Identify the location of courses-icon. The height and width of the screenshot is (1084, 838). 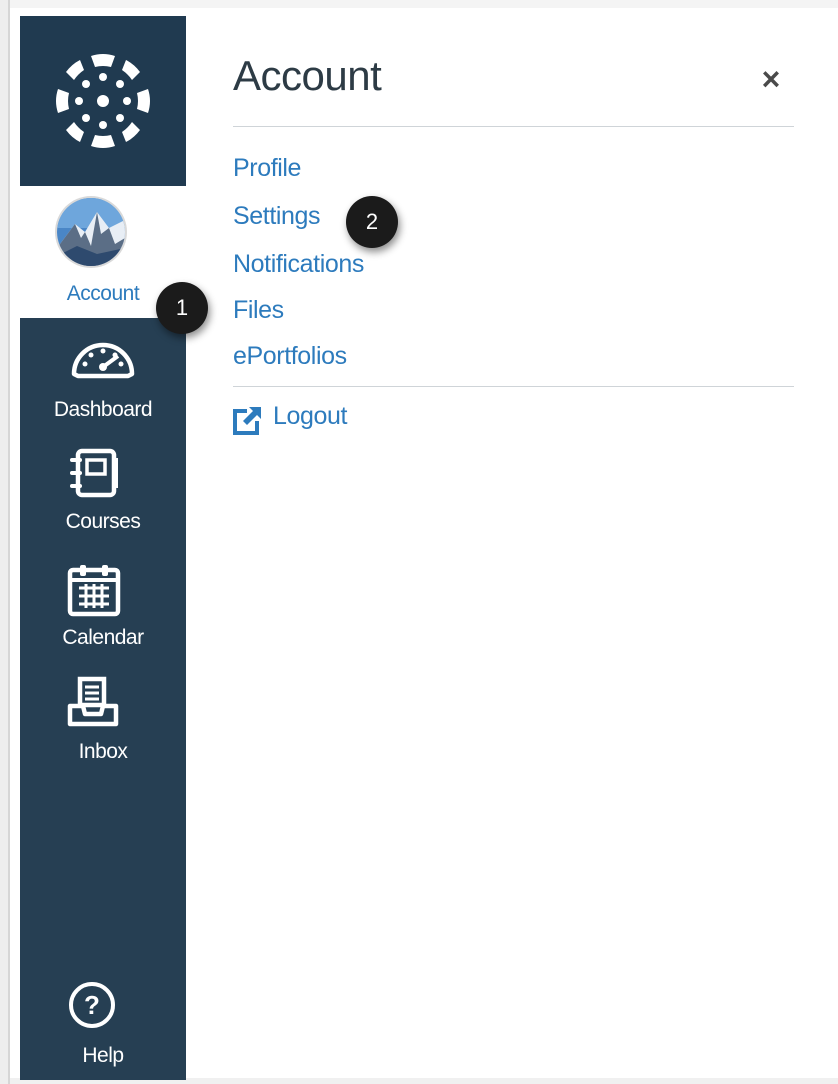
(94, 473).